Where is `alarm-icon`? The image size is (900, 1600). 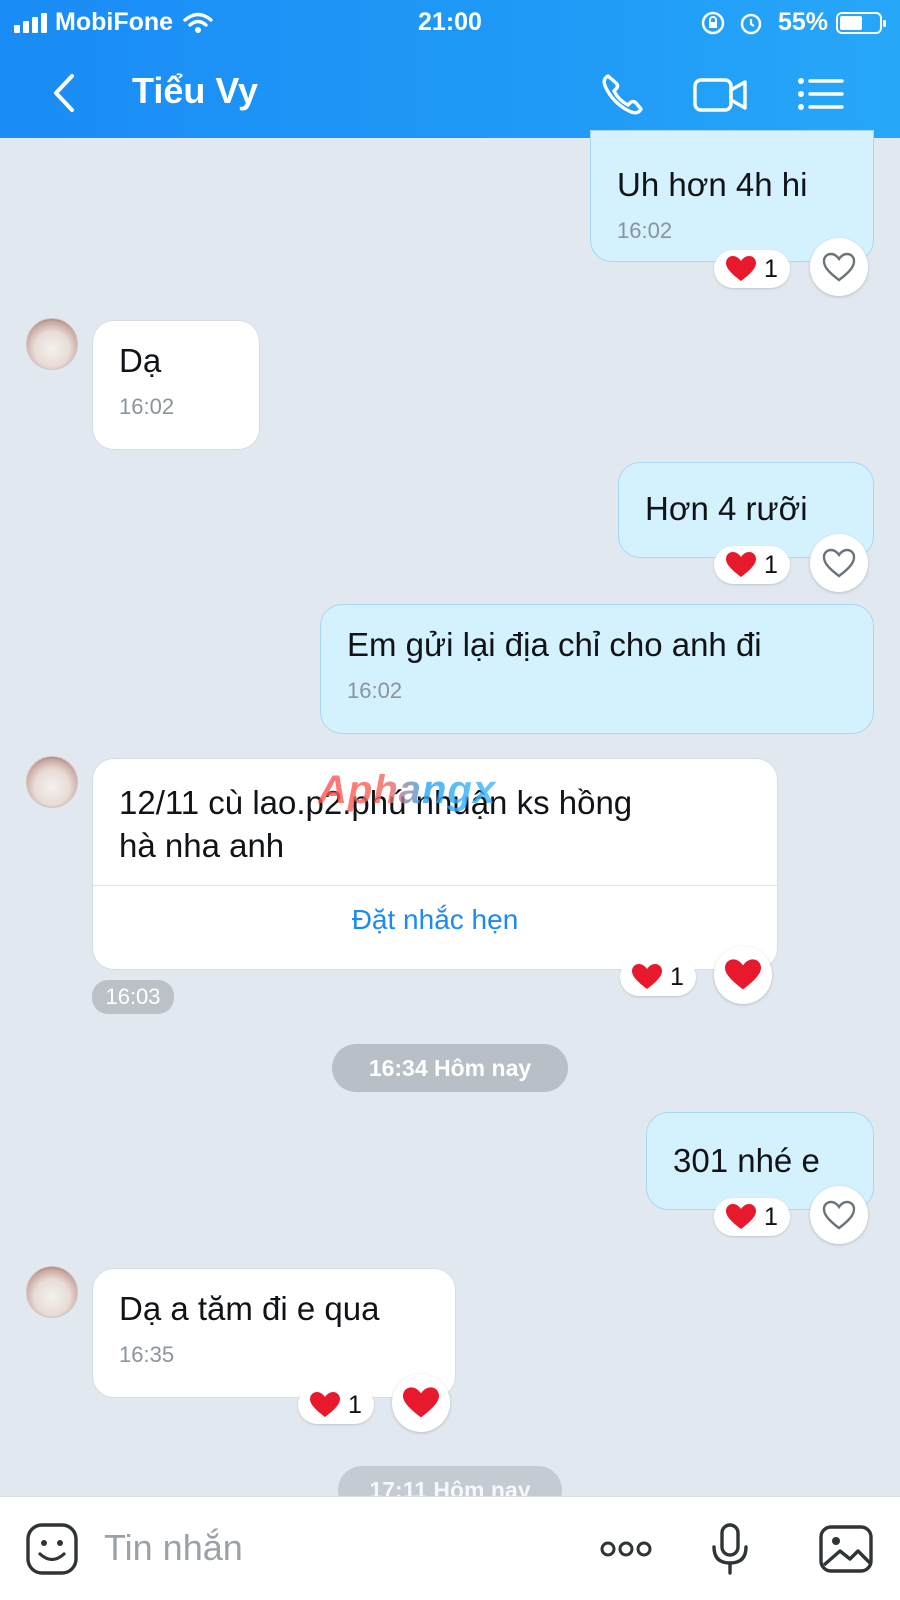
alarm-icon is located at coordinates (751, 23).